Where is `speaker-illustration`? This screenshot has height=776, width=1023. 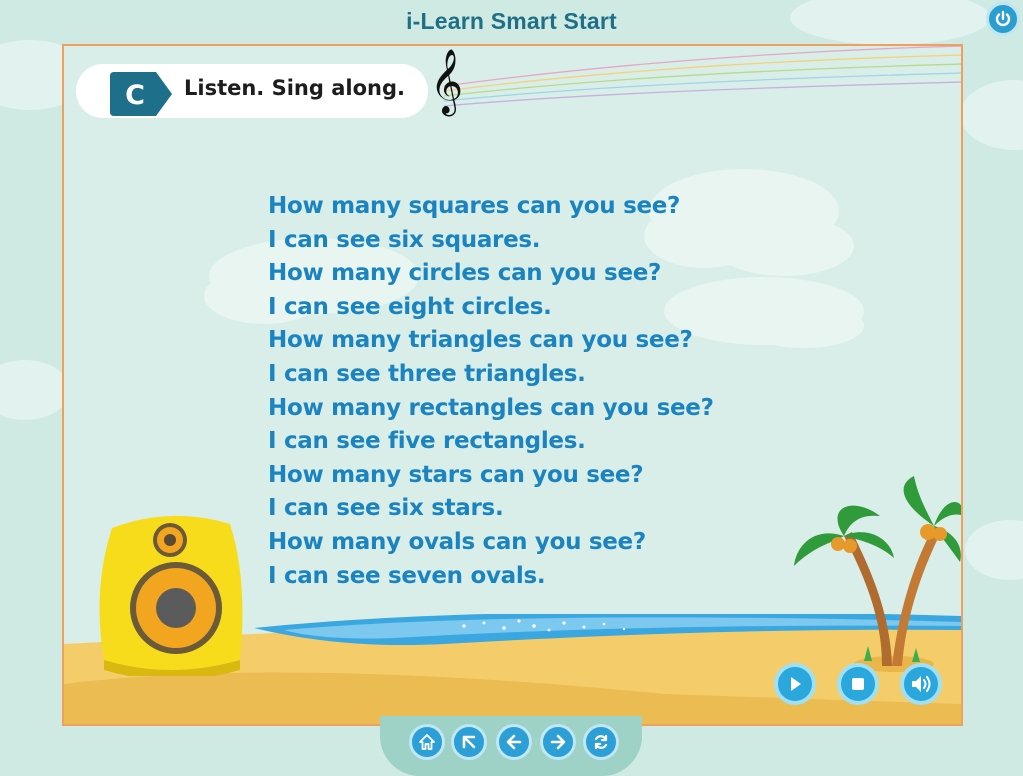 speaker-illustration is located at coordinates (171, 595).